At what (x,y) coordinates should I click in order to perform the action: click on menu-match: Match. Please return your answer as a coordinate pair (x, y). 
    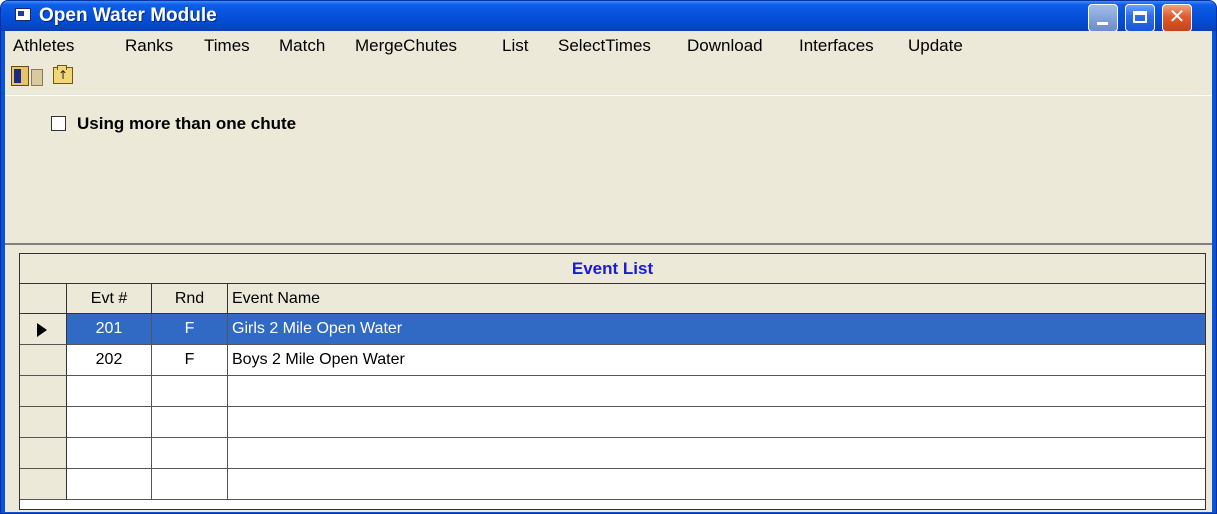
    Looking at the image, I should click on (302, 46).